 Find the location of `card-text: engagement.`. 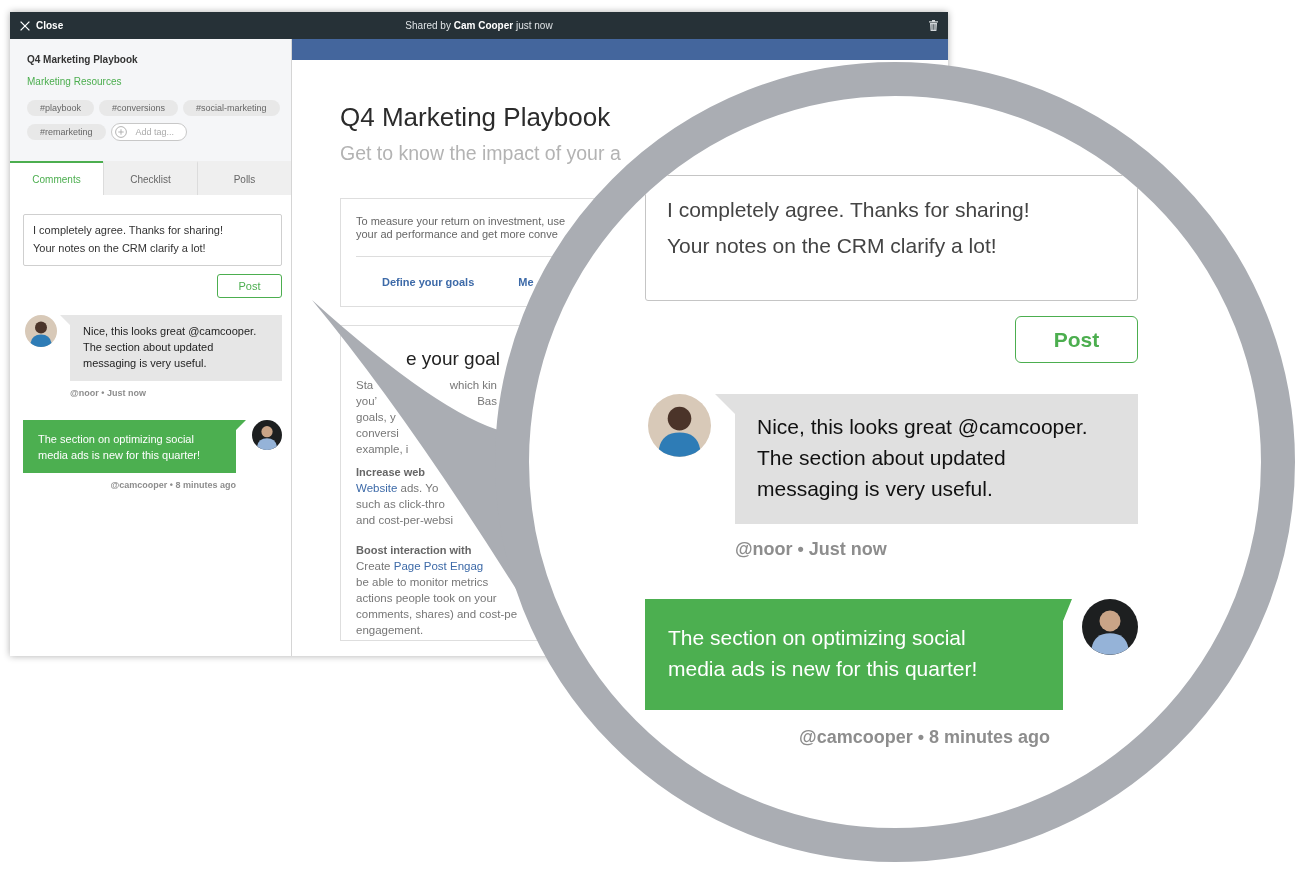

card-text: engagement. is located at coordinates (390, 630).